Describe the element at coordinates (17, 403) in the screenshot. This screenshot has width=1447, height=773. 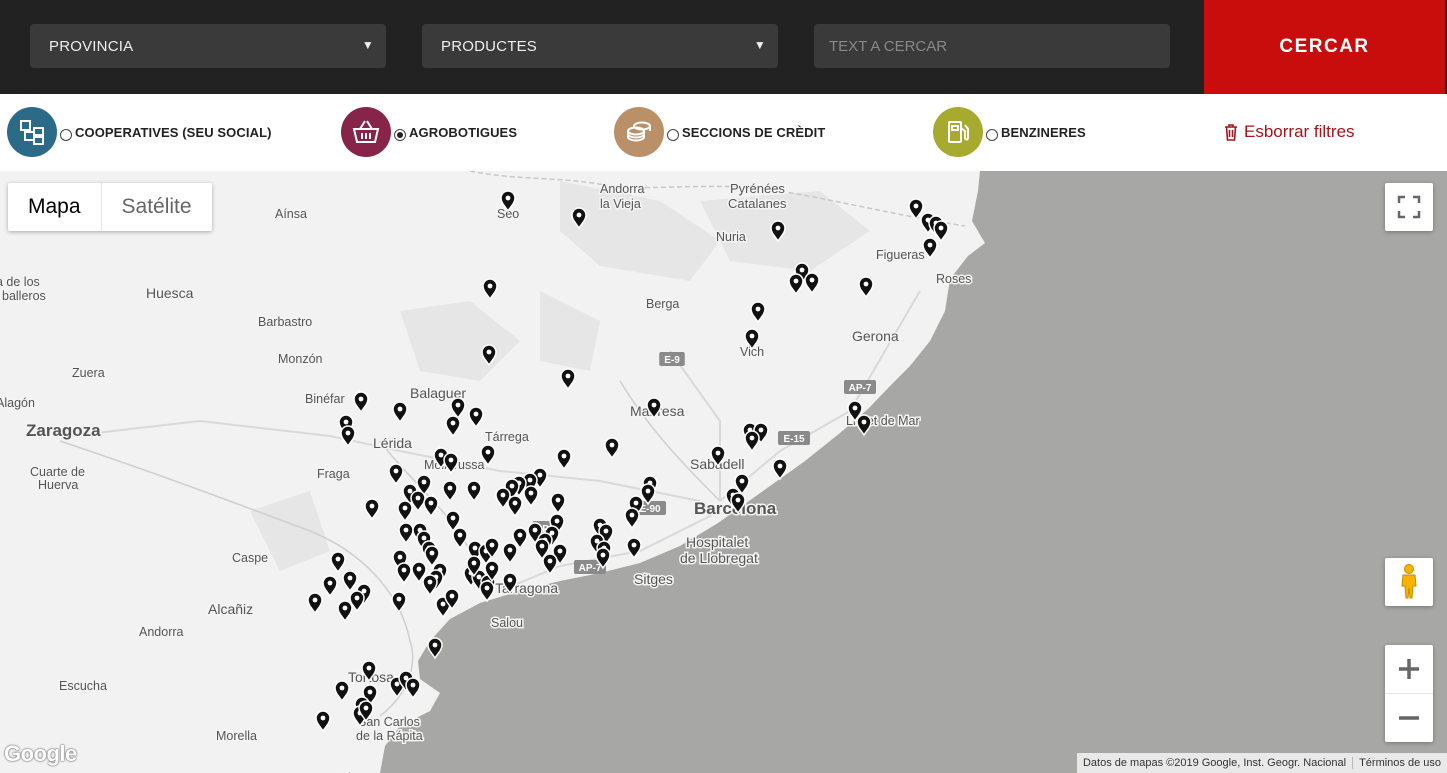
I see `place-label: Alagón` at that location.